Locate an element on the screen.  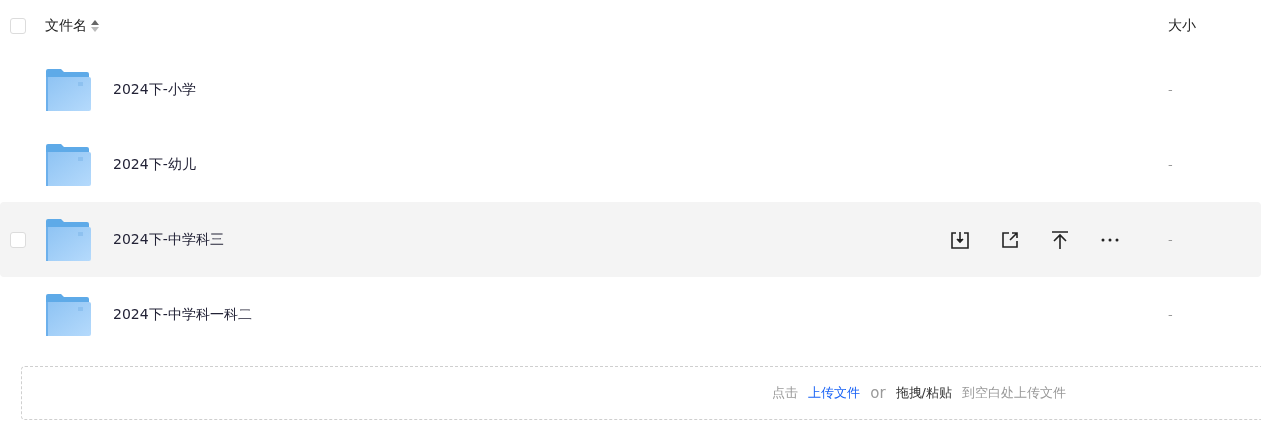
file-name: 2024下-幼儿 is located at coordinates (154, 164).